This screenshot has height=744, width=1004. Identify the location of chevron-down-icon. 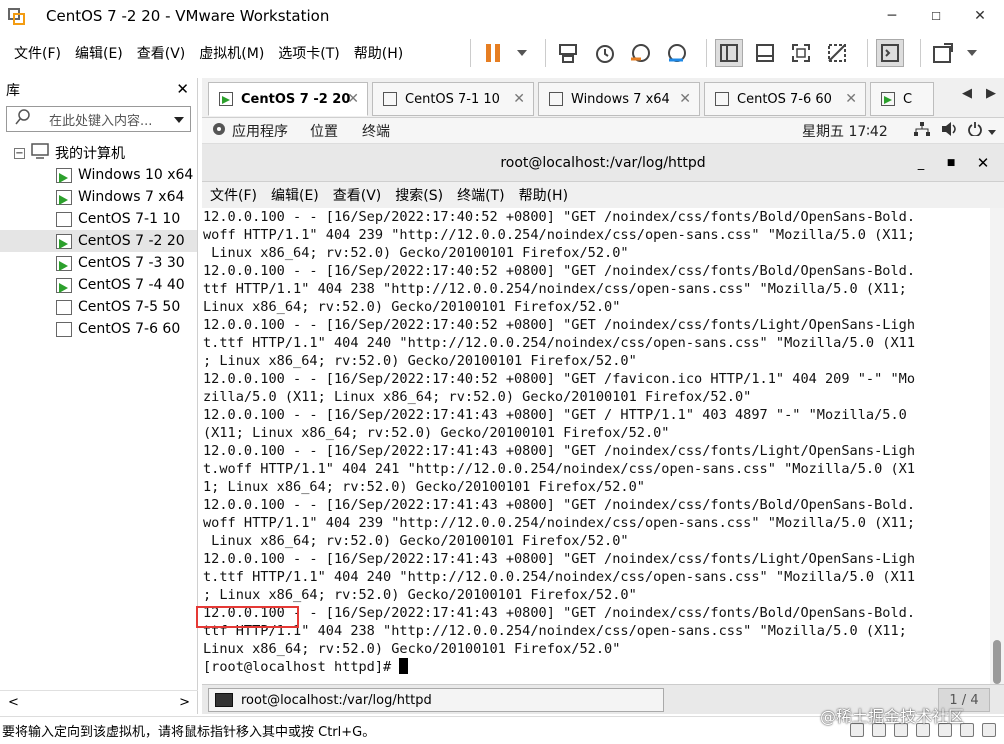
(179, 119).